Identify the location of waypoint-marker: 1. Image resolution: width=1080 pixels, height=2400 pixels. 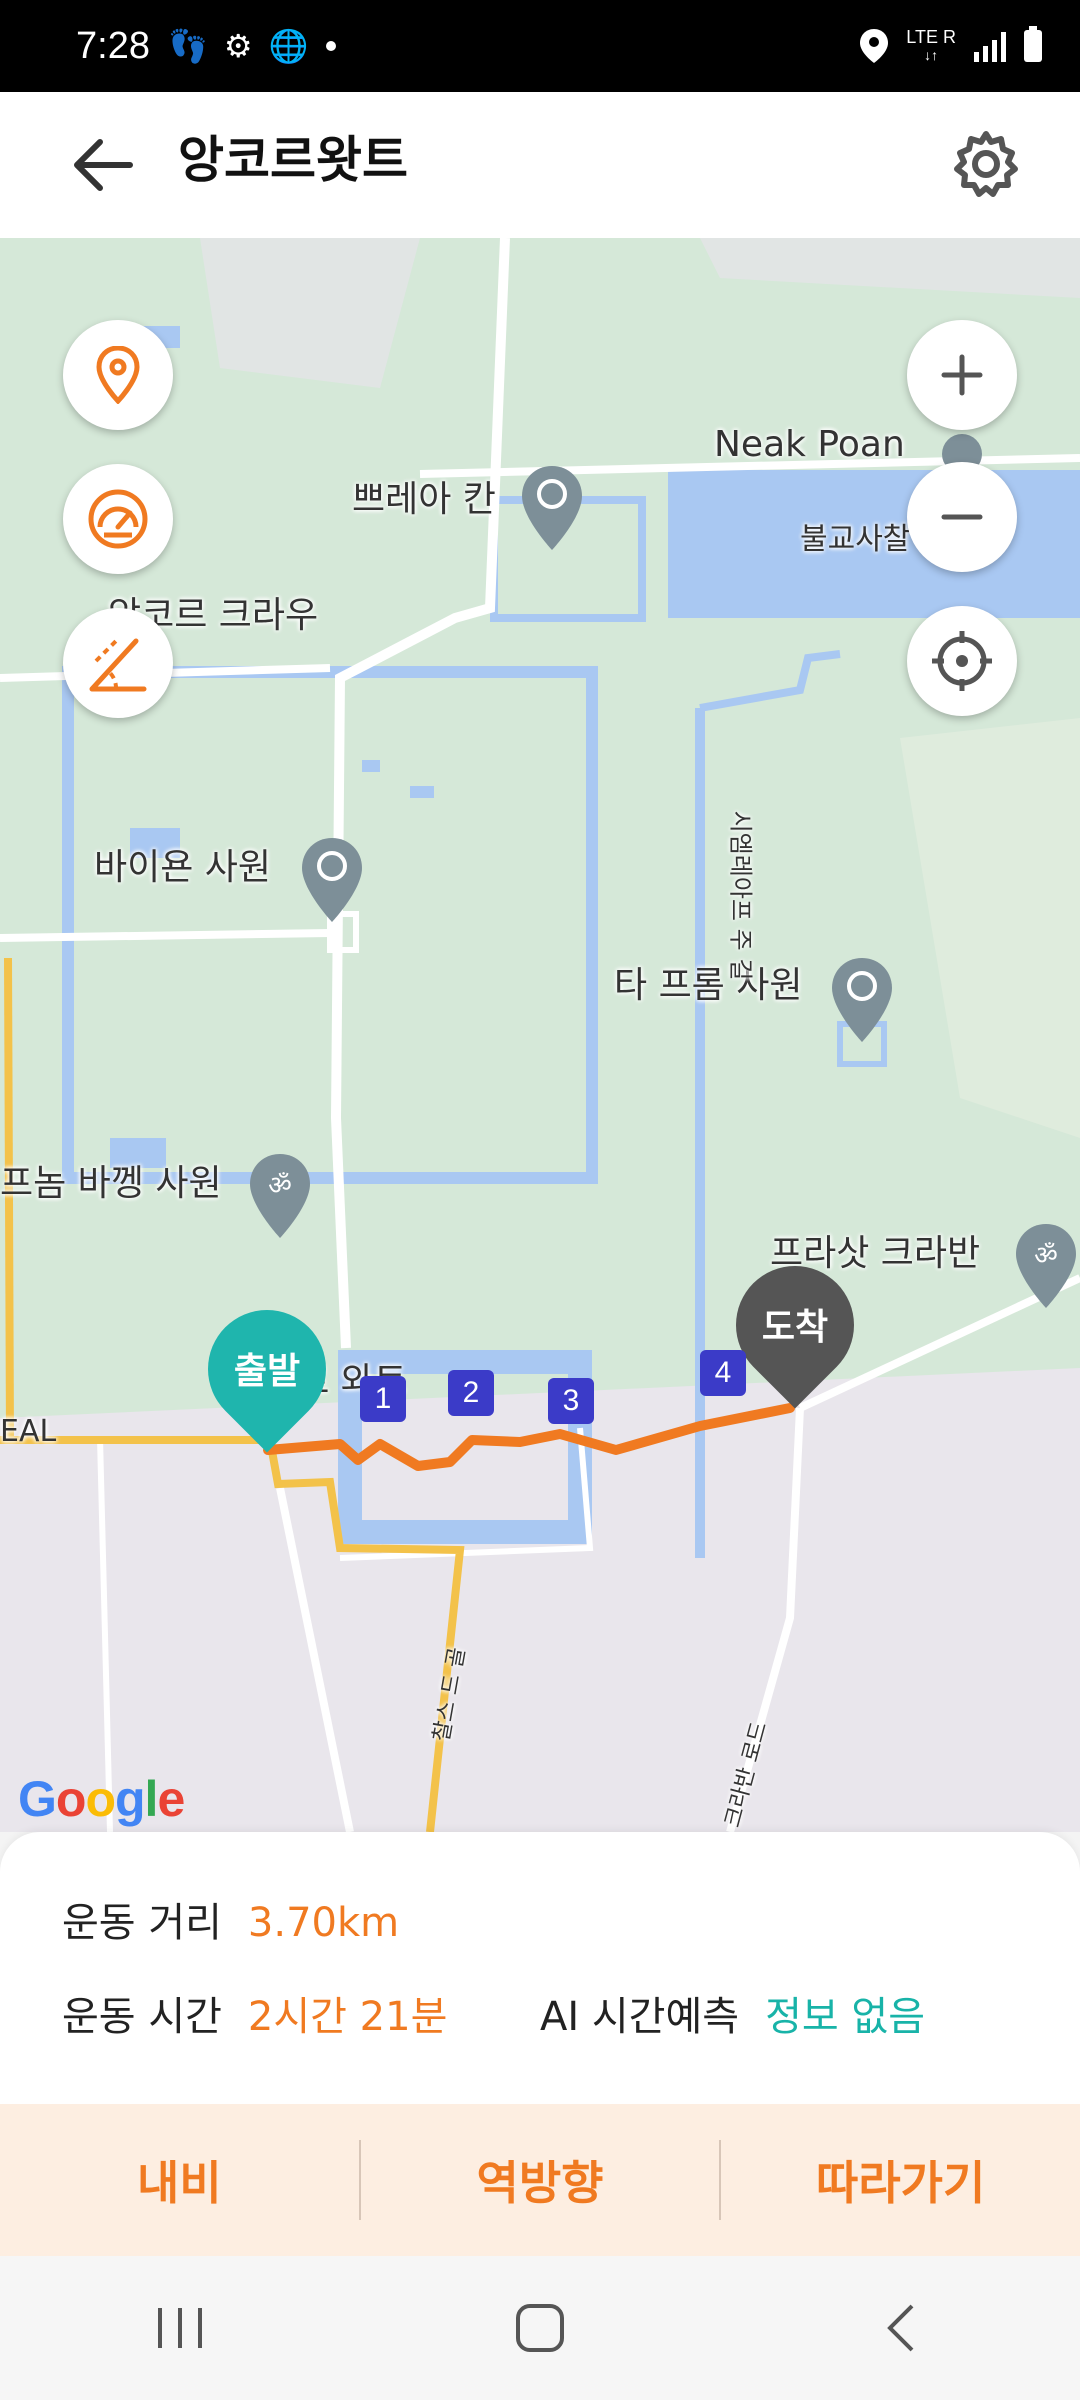
(383, 1399).